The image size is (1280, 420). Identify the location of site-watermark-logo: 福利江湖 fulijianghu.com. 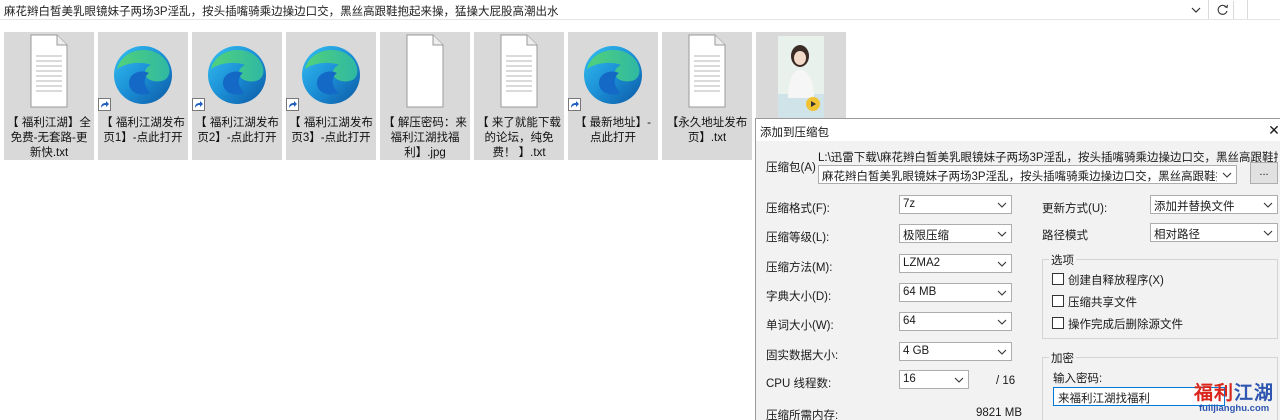
(1235, 398).